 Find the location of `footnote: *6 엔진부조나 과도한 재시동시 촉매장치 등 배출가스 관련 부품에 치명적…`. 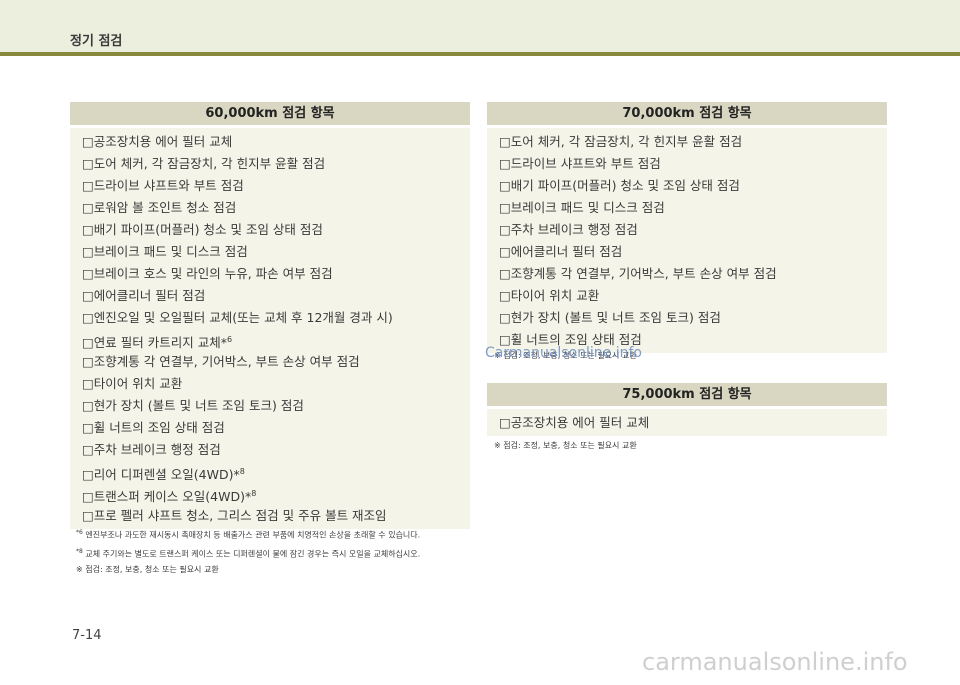

footnote: *6 엔진부조나 과도한 재시동시 촉매장치 등 배출가스 관련 부품에 치명적… is located at coordinates (248, 534).